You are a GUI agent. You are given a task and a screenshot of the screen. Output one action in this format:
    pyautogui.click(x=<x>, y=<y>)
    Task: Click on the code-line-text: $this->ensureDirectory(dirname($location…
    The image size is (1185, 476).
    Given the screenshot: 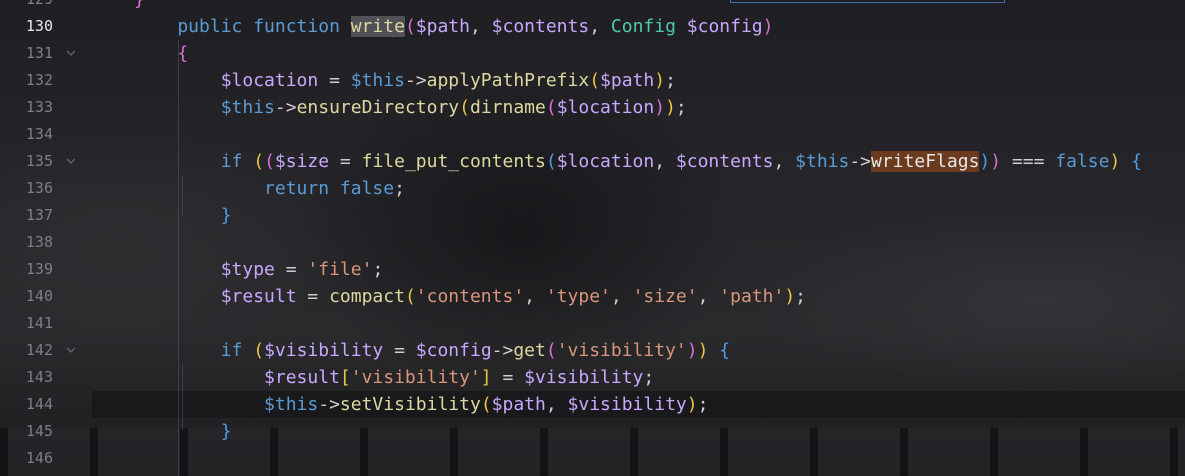 What is the action you would take?
    pyautogui.click(x=410, y=107)
    